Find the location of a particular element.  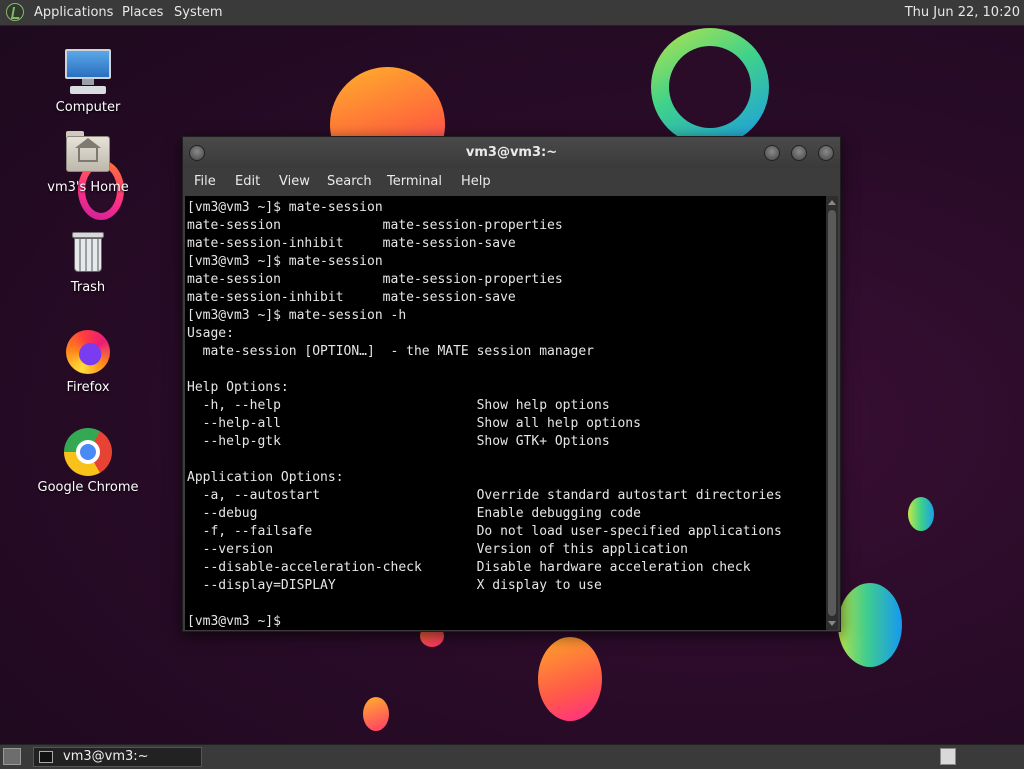

menu-terminal: Terminal is located at coordinates (414, 181).